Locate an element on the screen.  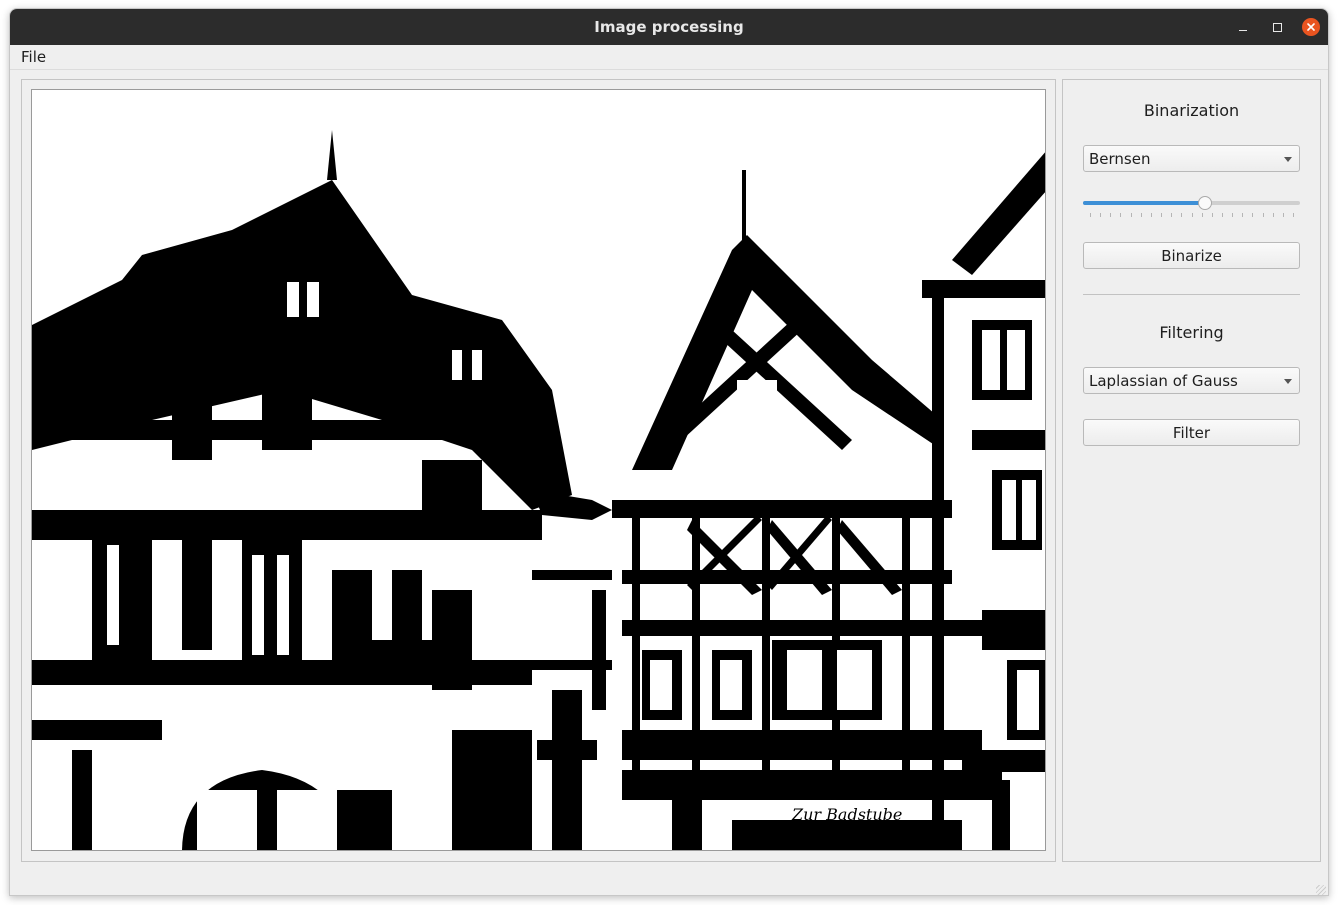
window-title: Image processing is located at coordinates (669, 27).